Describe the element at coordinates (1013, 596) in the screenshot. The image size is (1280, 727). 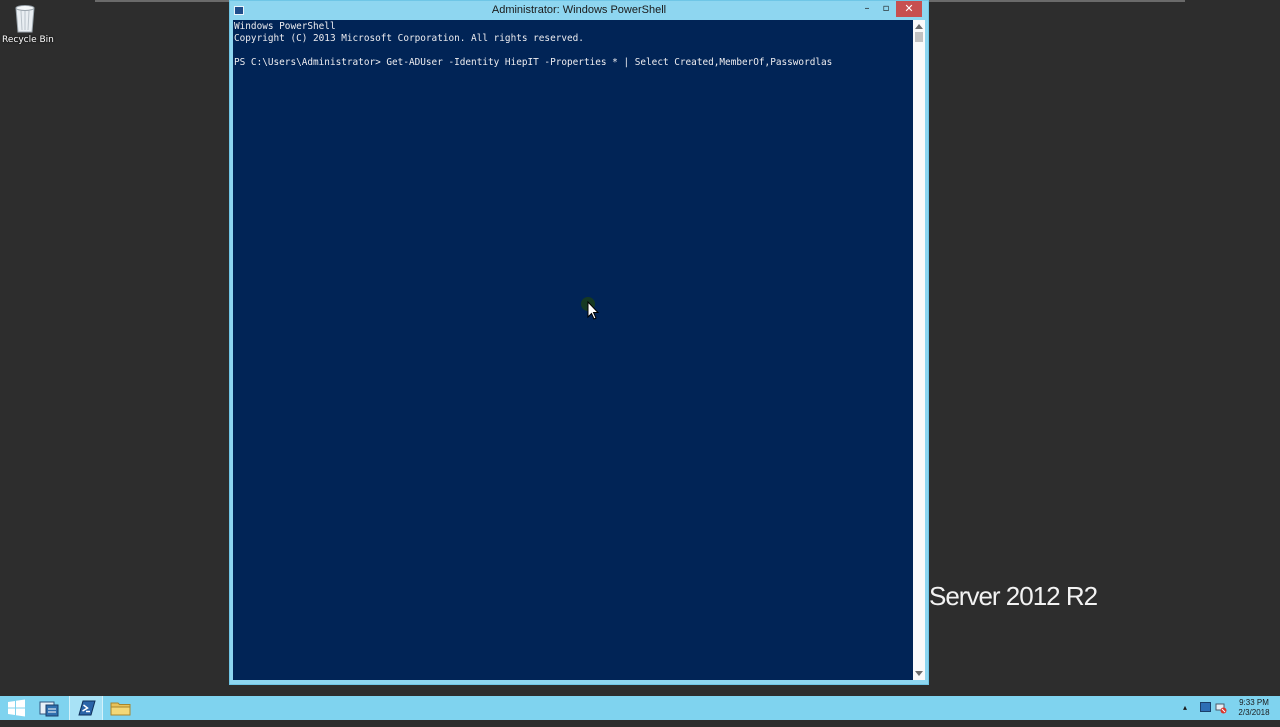
I see `os-watermark: Server 2012 R2` at that location.